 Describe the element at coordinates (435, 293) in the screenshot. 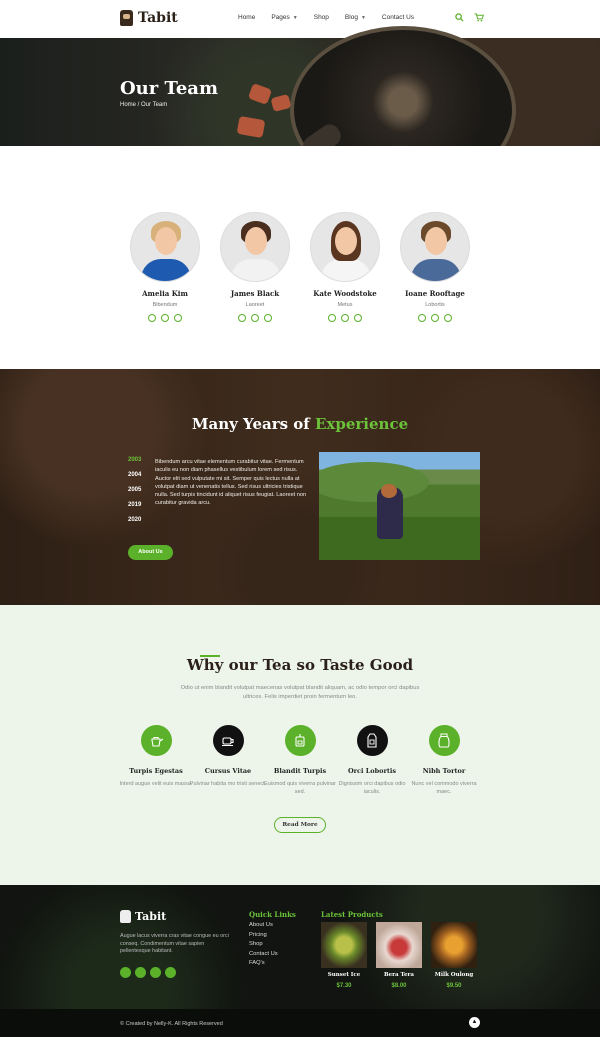

I see `member-name: Ioane Rooftage` at that location.